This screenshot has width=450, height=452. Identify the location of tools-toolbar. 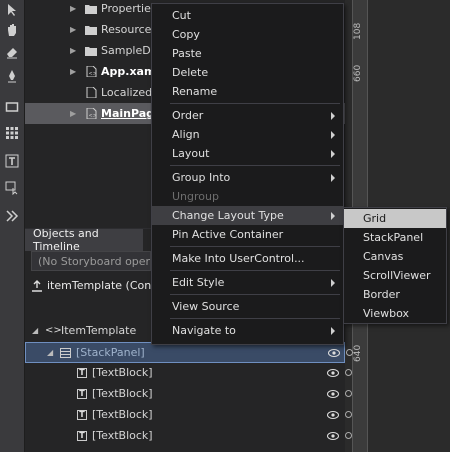
(12, 226).